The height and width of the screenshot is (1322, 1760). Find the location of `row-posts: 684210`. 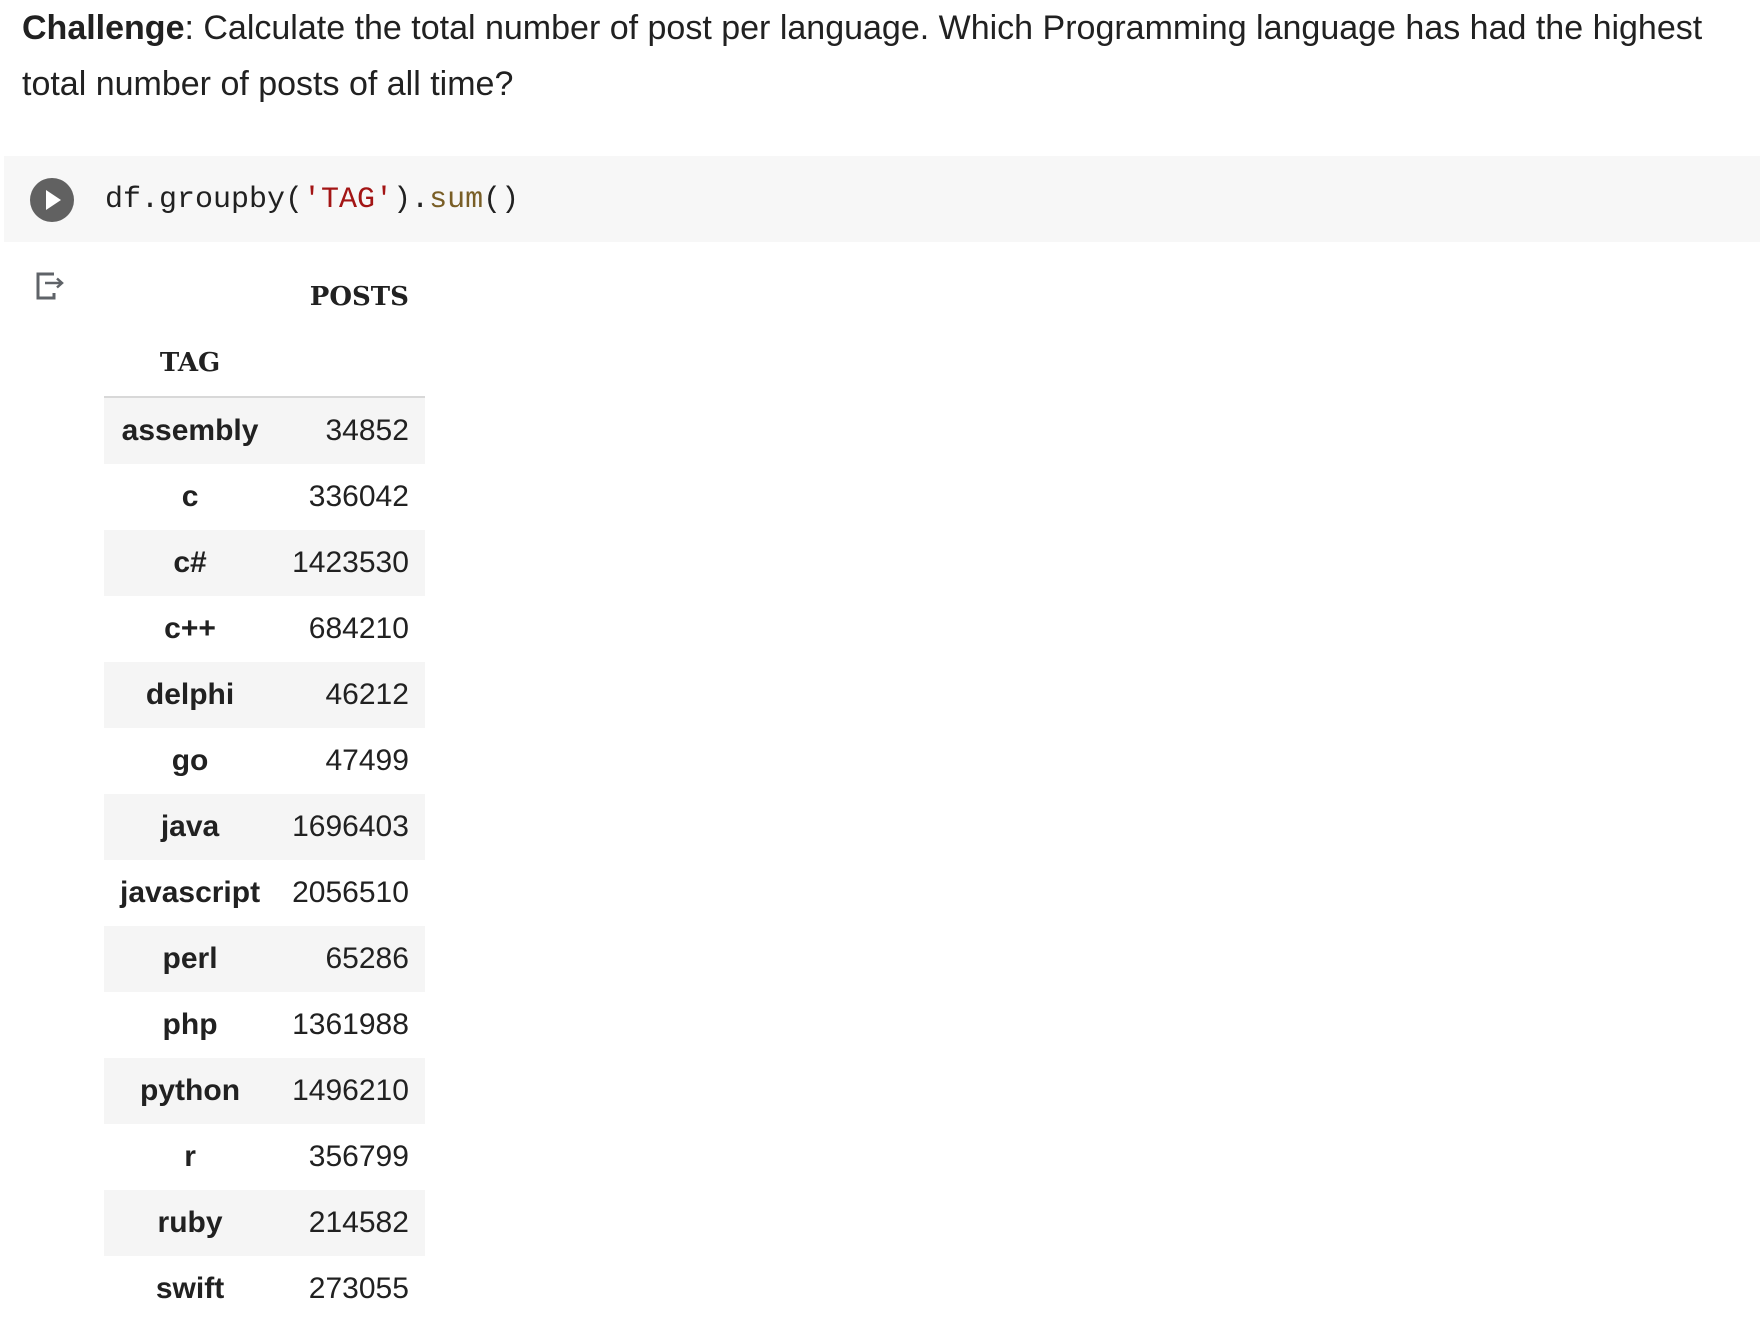

row-posts: 684210 is located at coordinates (358, 628).